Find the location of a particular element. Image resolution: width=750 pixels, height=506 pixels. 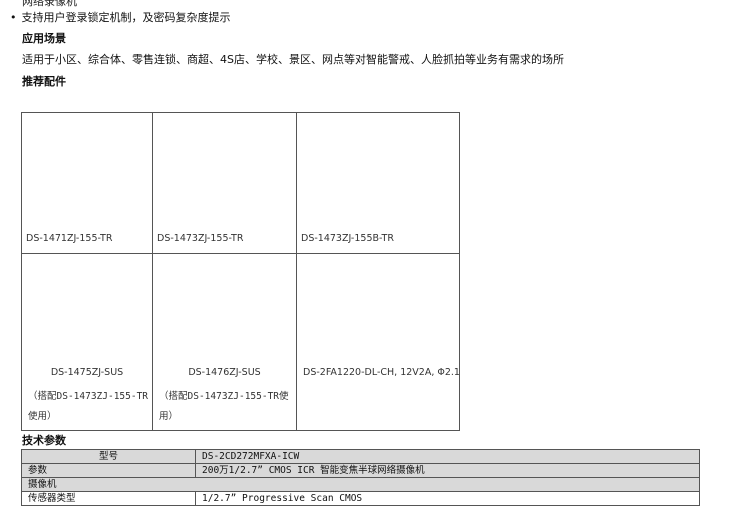

accessory-cell: DS-1476ZJ-SUS （搭配DS-1473ZJ-155-TR使 用） is located at coordinates (224, 342).